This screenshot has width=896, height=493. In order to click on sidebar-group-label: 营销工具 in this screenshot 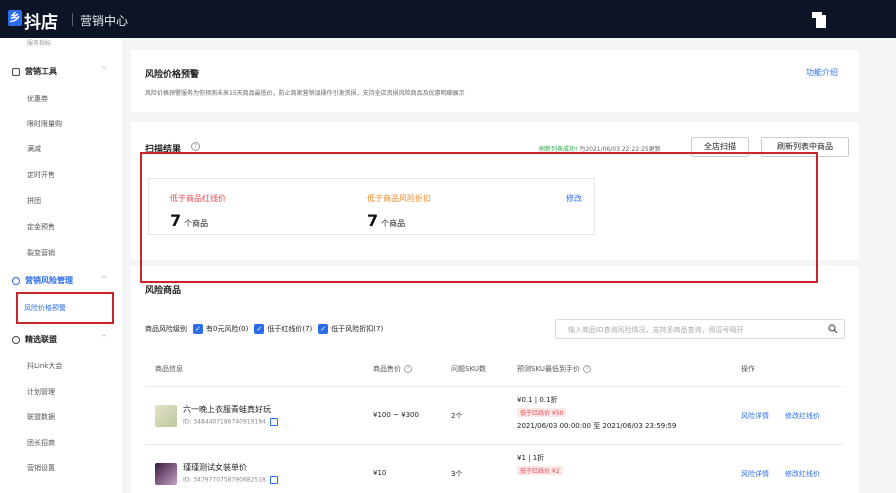, I will do `click(41, 71)`.